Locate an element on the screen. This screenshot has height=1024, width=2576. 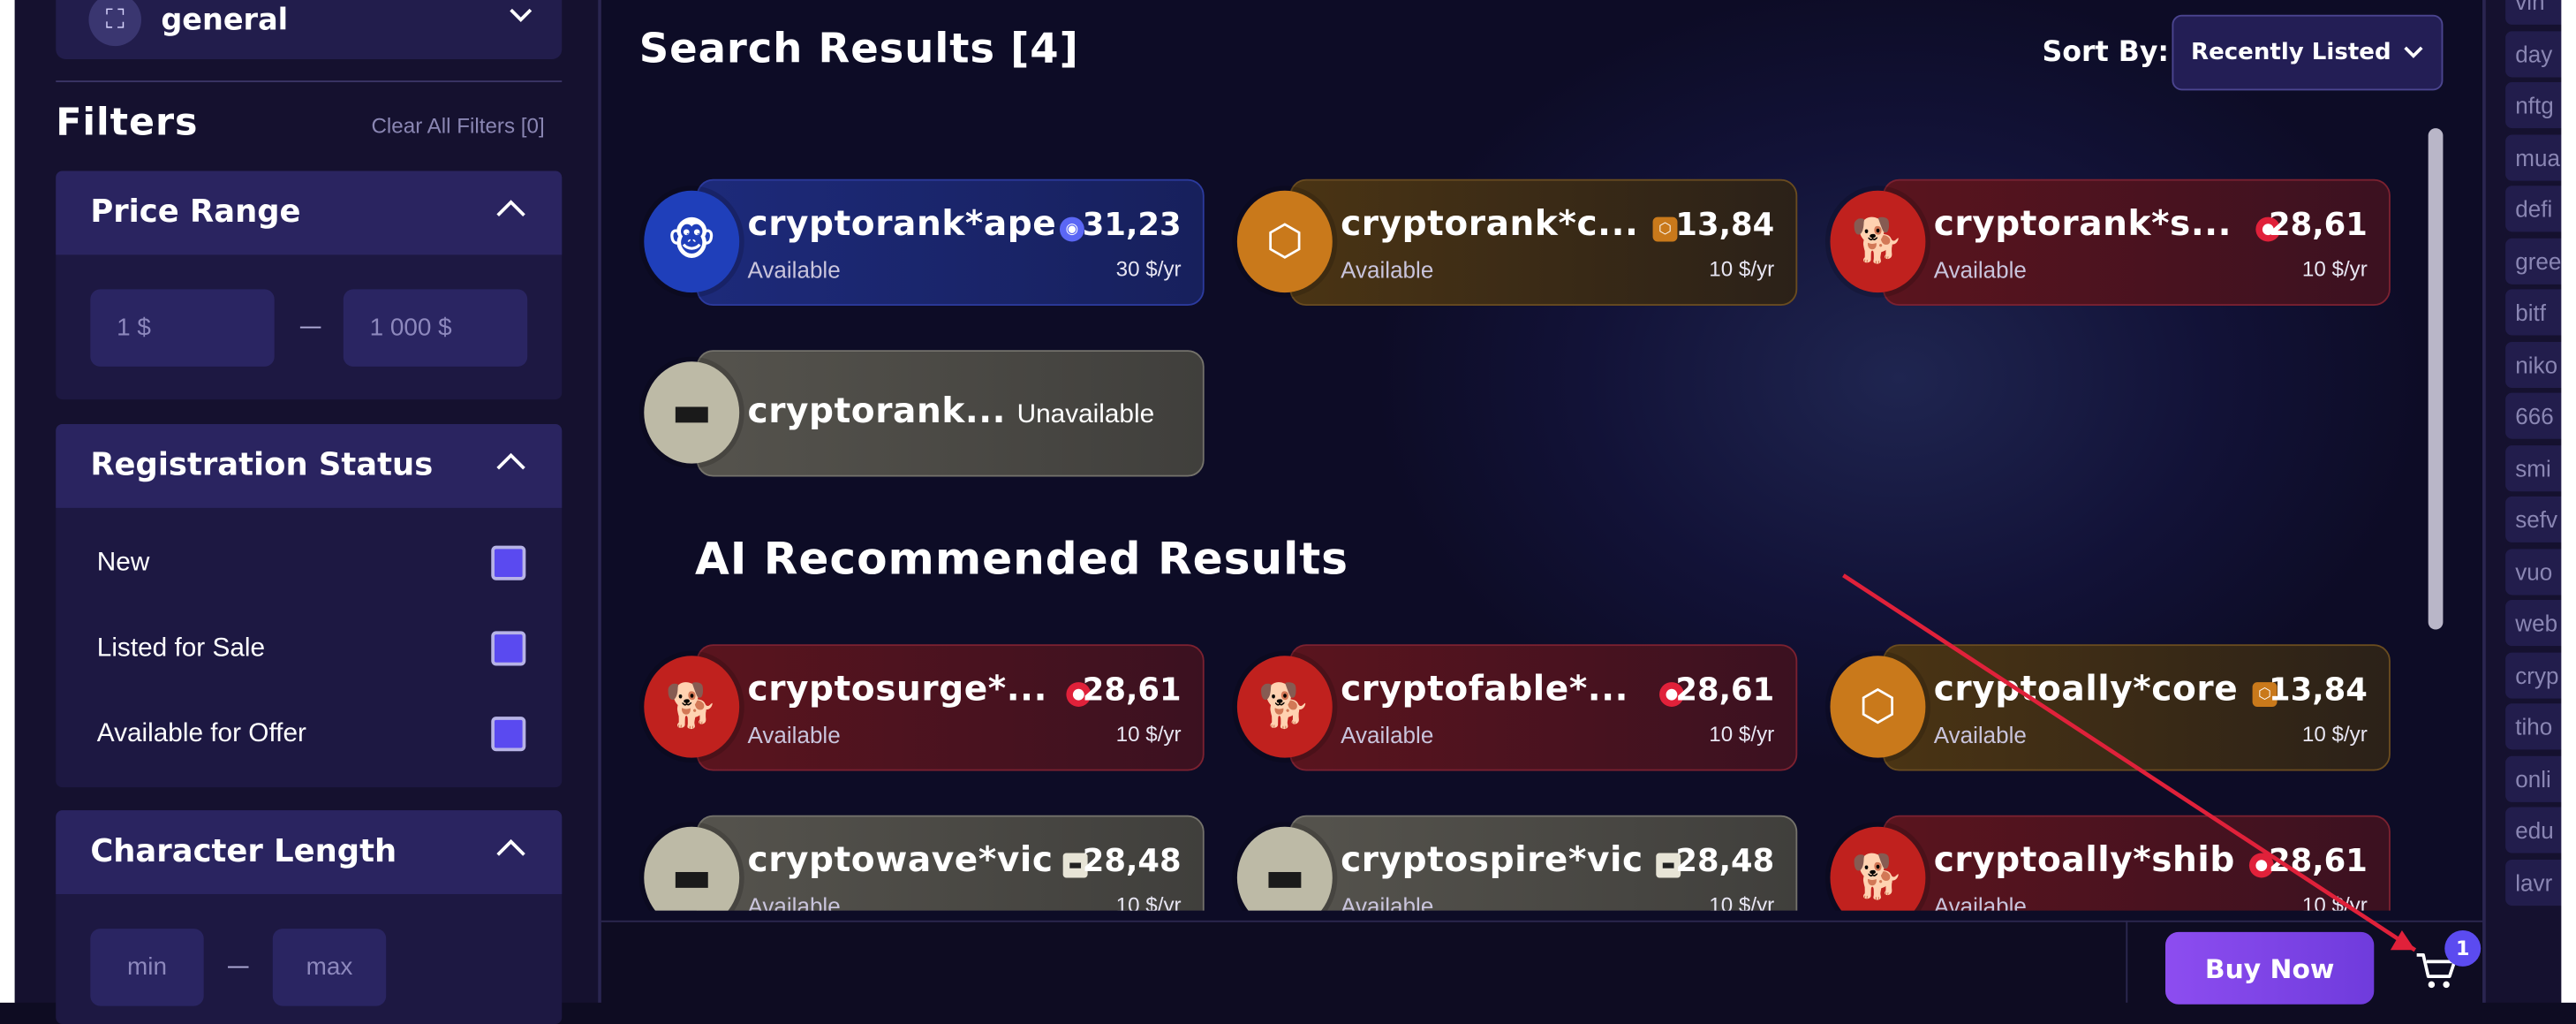
ai-results-title: AI Recommended Results is located at coordinates (1022, 560).